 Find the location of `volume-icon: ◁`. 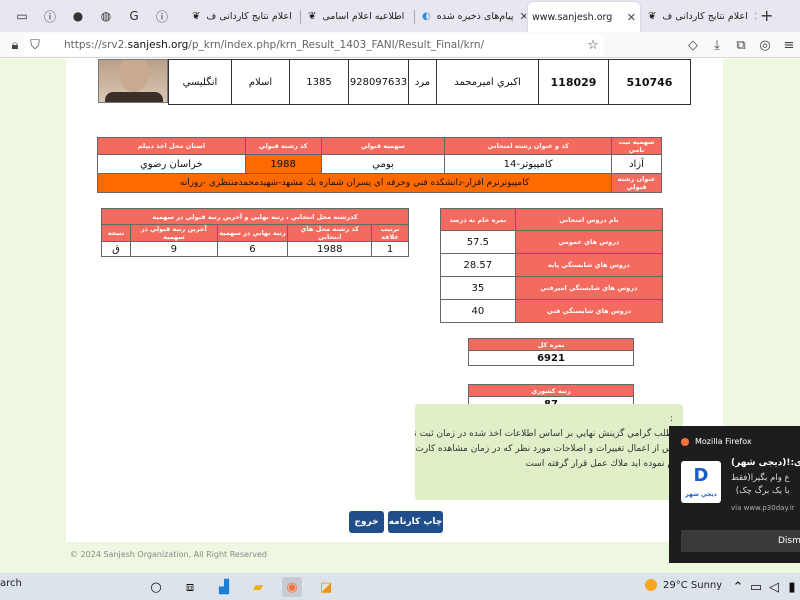

volume-icon: ◁ is located at coordinates (774, 587).